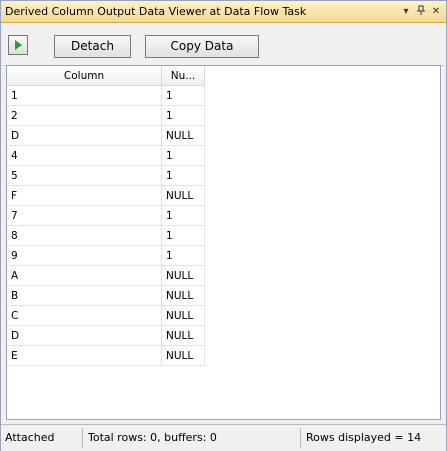  Describe the element at coordinates (92, 46) in the screenshot. I see `detach-button: Detach` at that location.